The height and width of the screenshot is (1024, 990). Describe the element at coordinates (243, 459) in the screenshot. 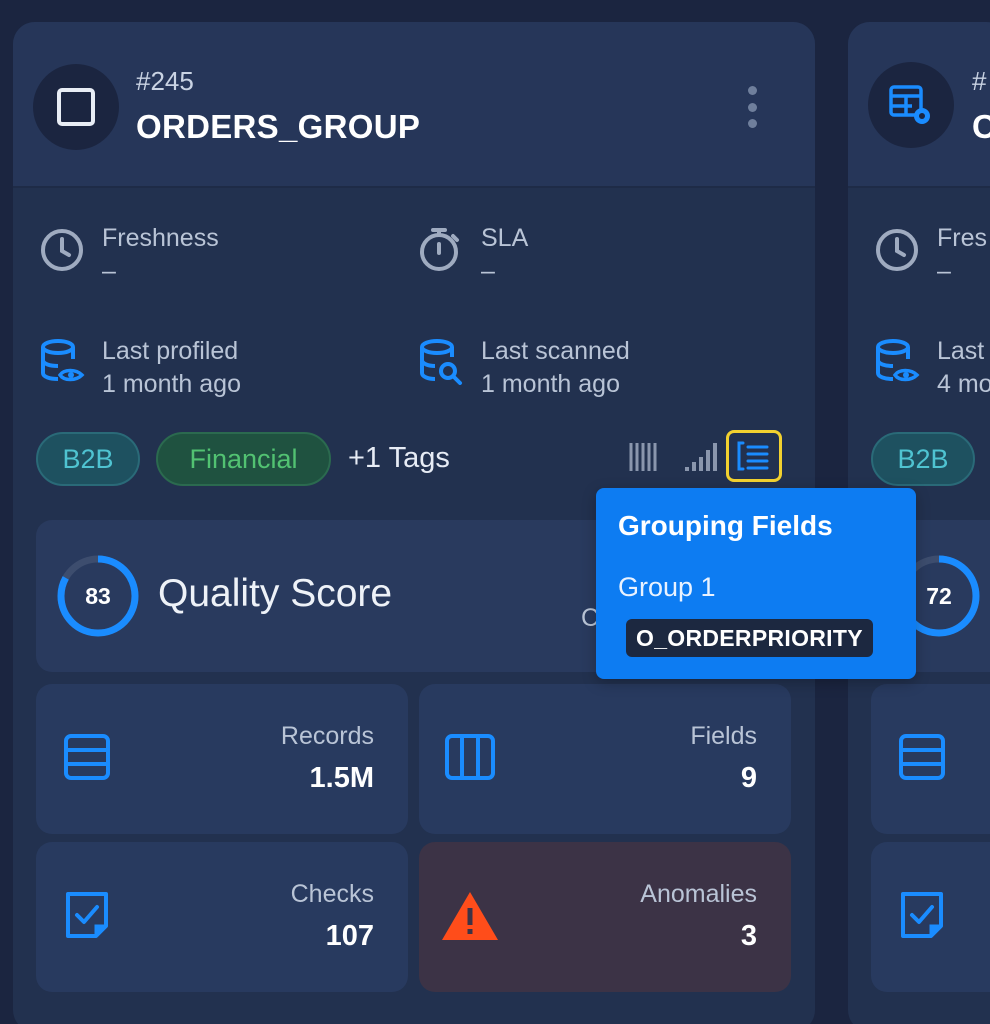

I see `tag-financial: Financial` at that location.